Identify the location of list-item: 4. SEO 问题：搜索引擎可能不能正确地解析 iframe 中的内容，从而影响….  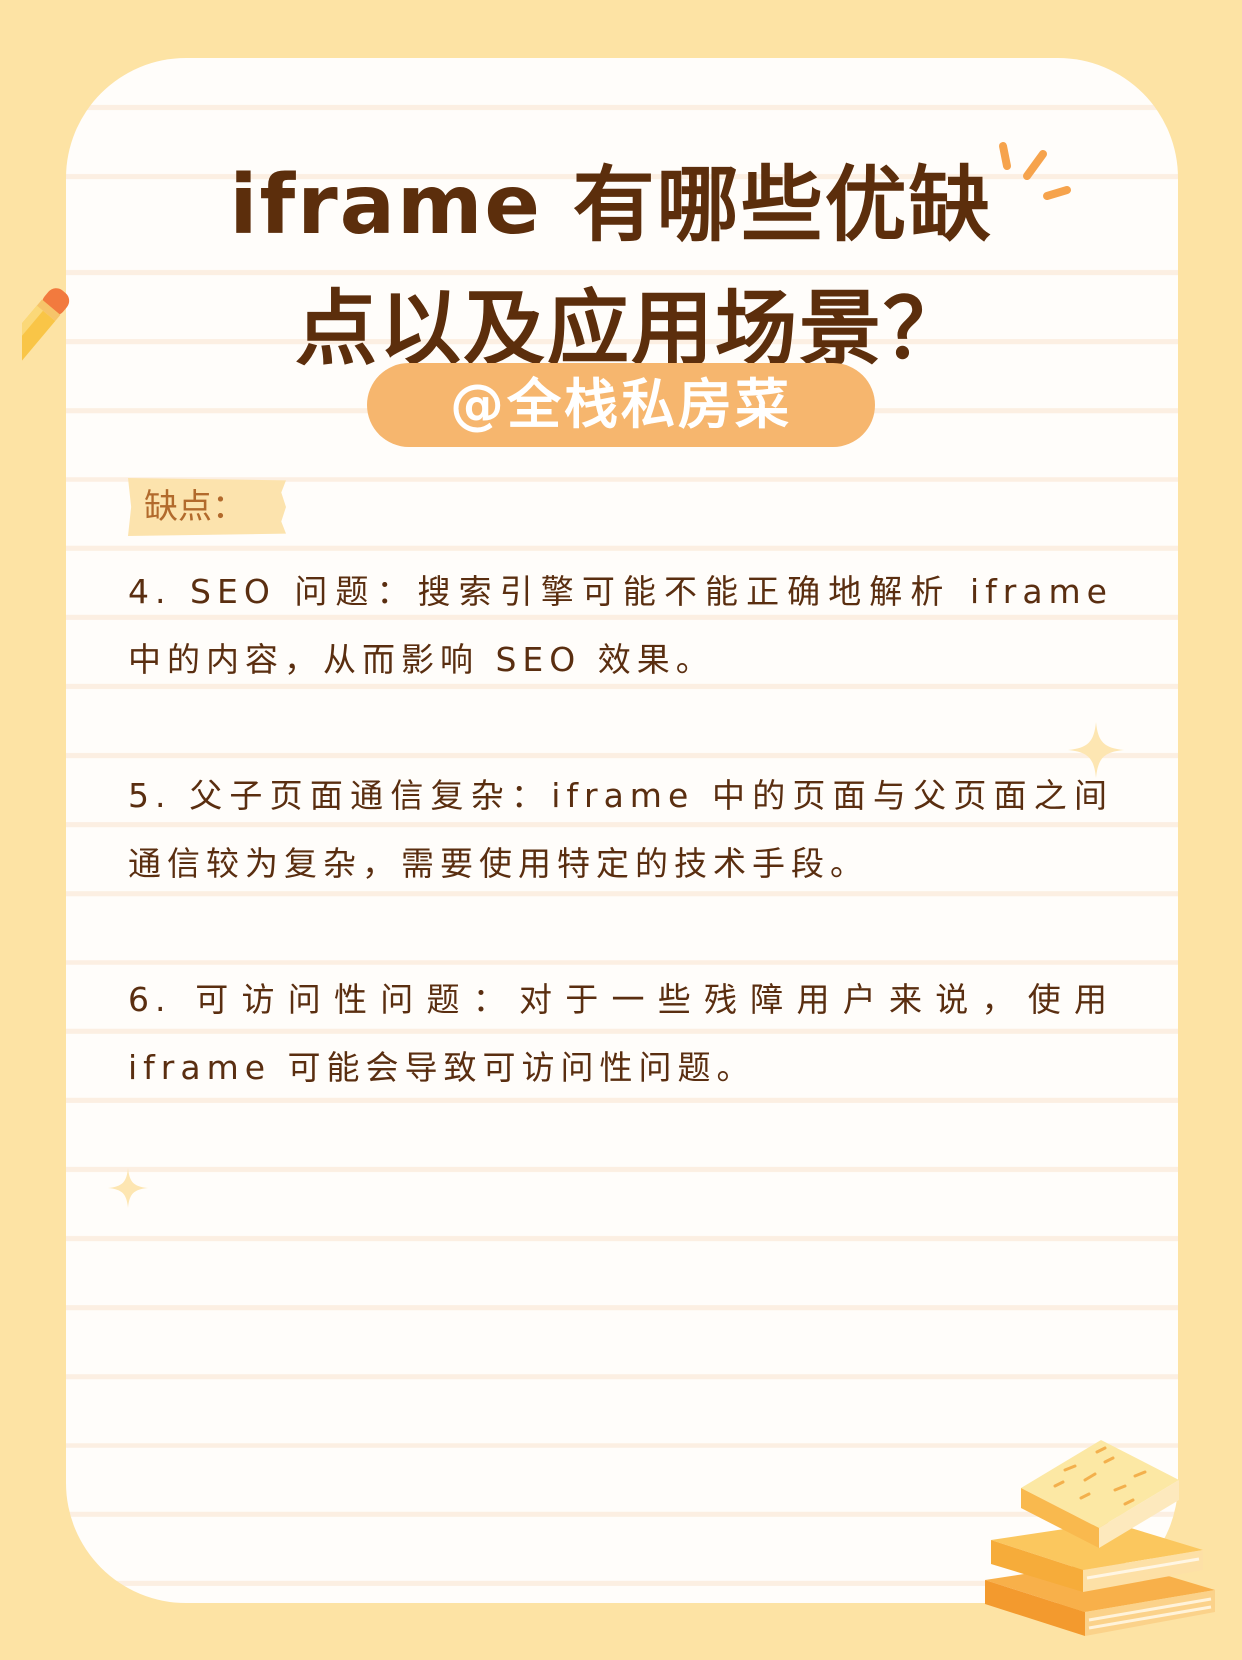
(620, 625).